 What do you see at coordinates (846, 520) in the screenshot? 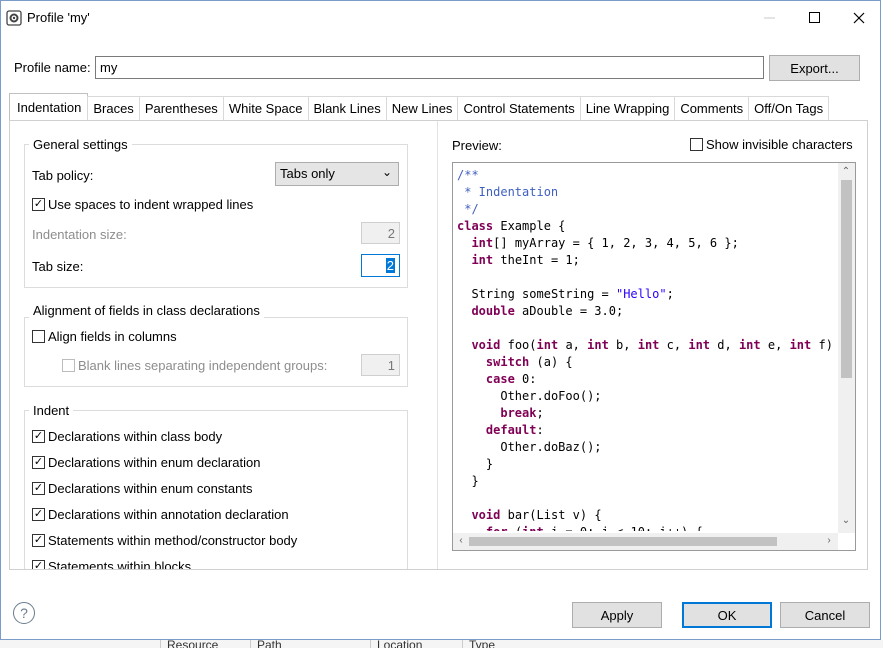
I see `preview-scroll-down-icon: ⌄` at bounding box center [846, 520].